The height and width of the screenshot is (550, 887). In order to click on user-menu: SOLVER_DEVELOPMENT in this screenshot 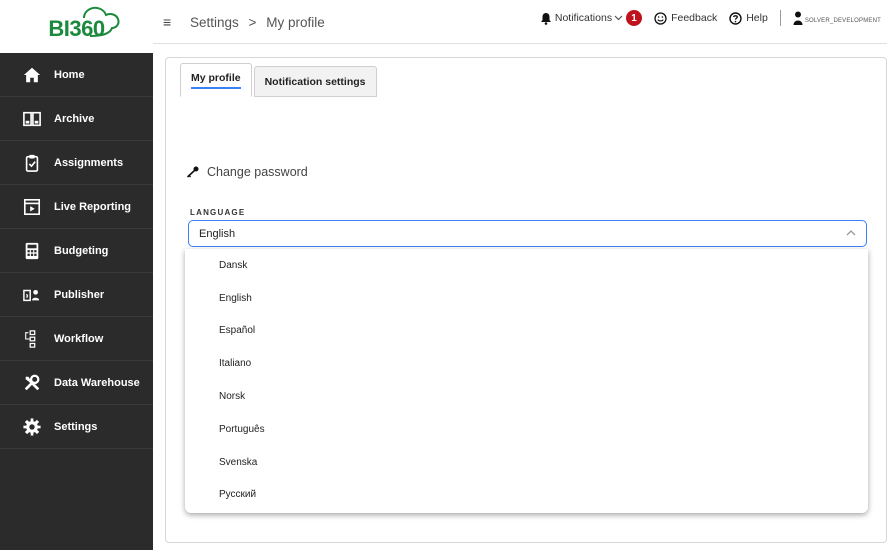, I will do `click(837, 18)`.